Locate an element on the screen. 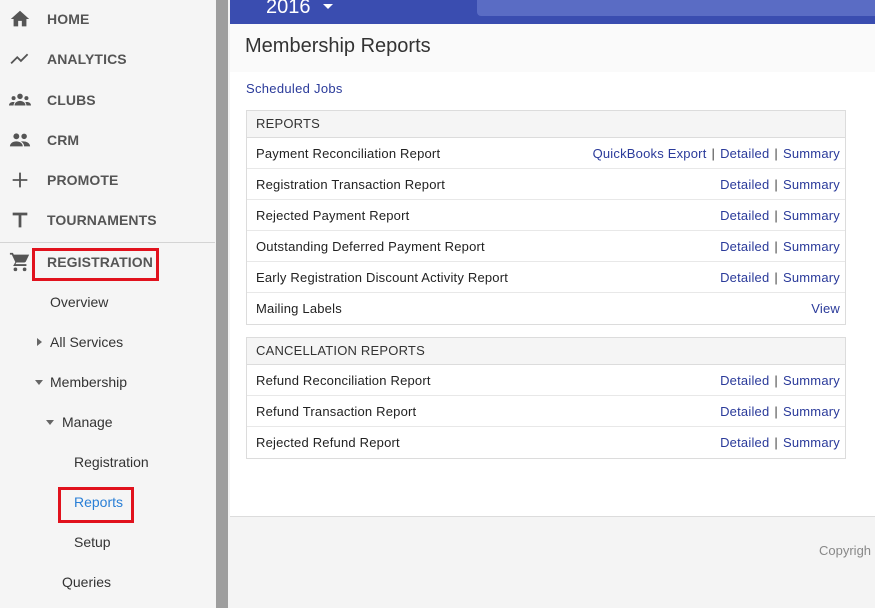 This screenshot has width=875, height=608. sidebar-item-queries: Queries is located at coordinates (86, 582).